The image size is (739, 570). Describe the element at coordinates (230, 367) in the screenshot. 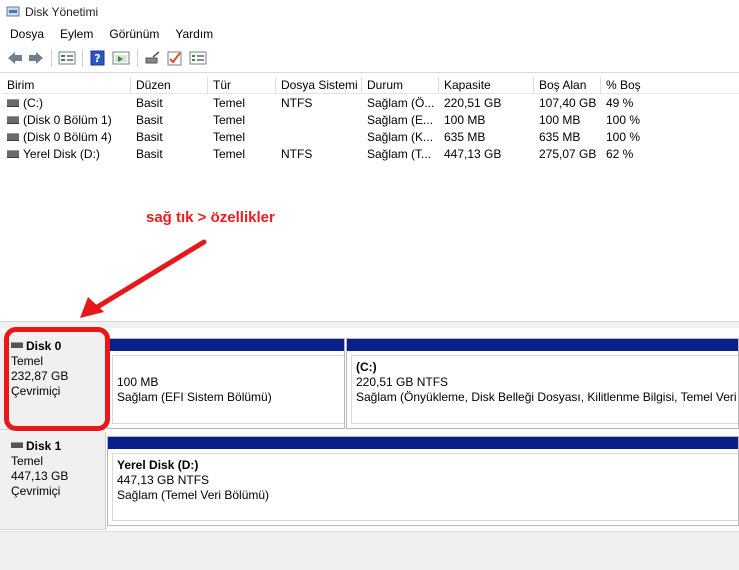

I see `partition-name` at that location.